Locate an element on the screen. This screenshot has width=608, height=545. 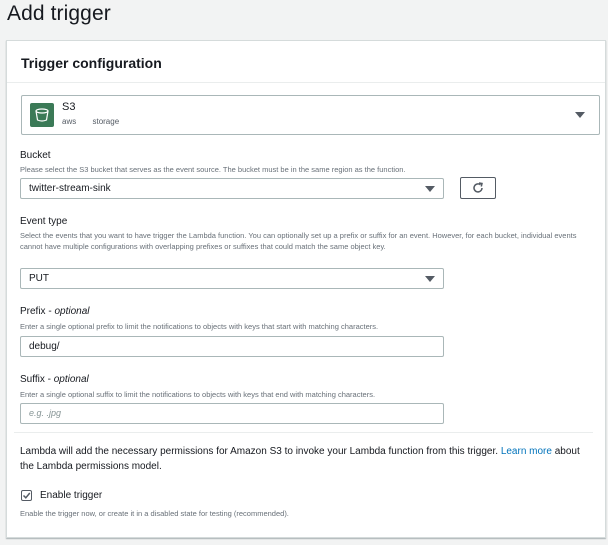
event-type-label: Event type is located at coordinates (44, 221).